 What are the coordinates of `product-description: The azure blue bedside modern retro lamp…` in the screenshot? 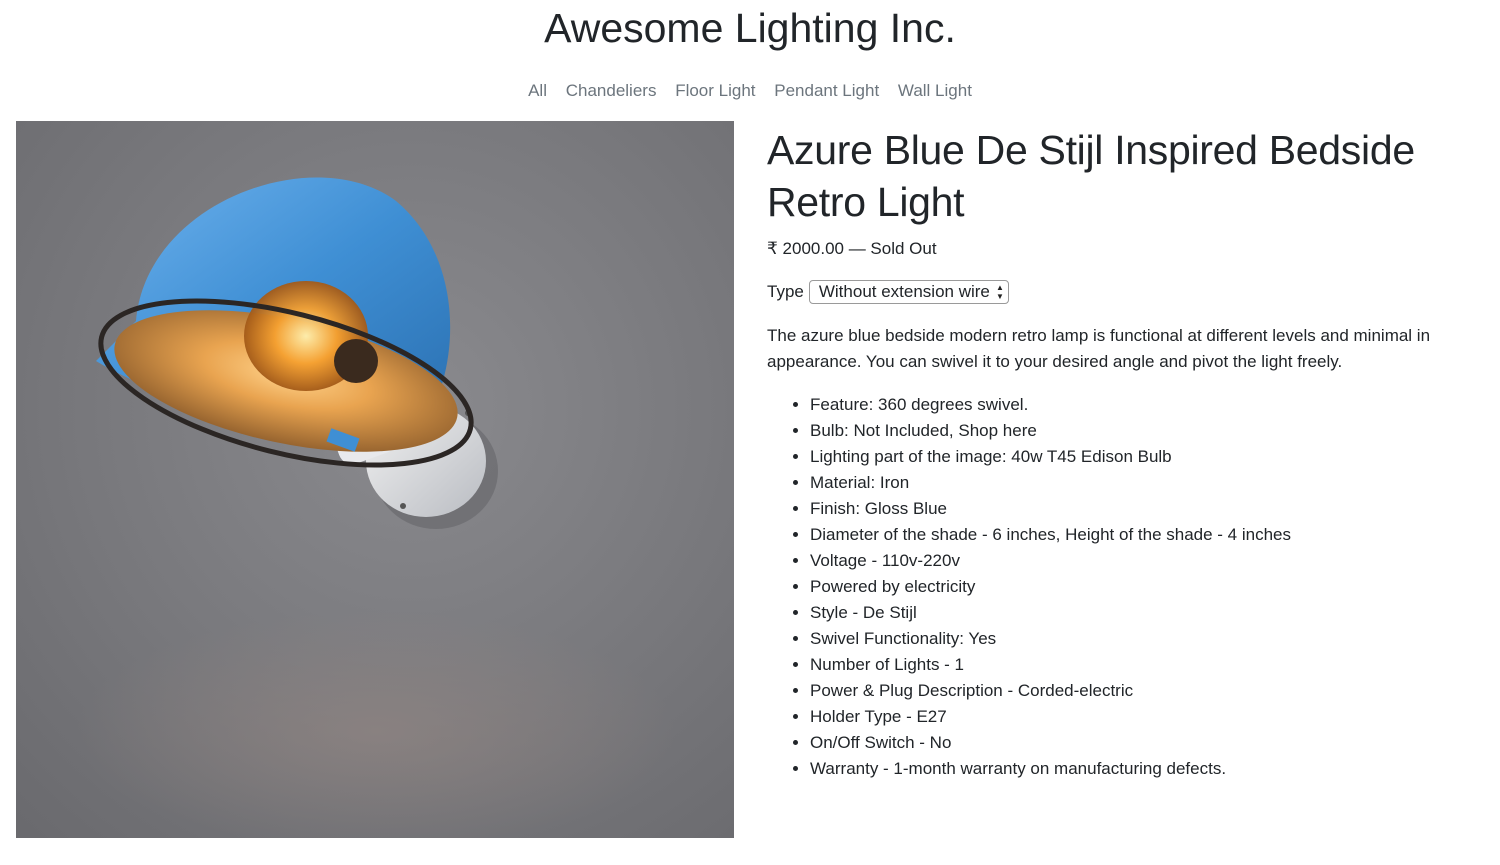 It's located at (1099, 348).